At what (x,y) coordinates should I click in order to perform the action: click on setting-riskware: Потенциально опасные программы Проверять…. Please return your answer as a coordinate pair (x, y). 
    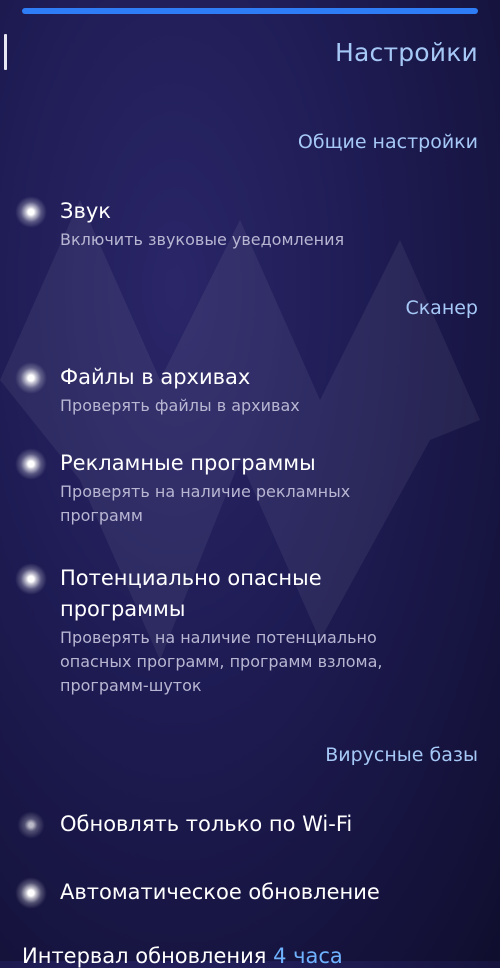
    Looking at the image, I should click on (240, 630).